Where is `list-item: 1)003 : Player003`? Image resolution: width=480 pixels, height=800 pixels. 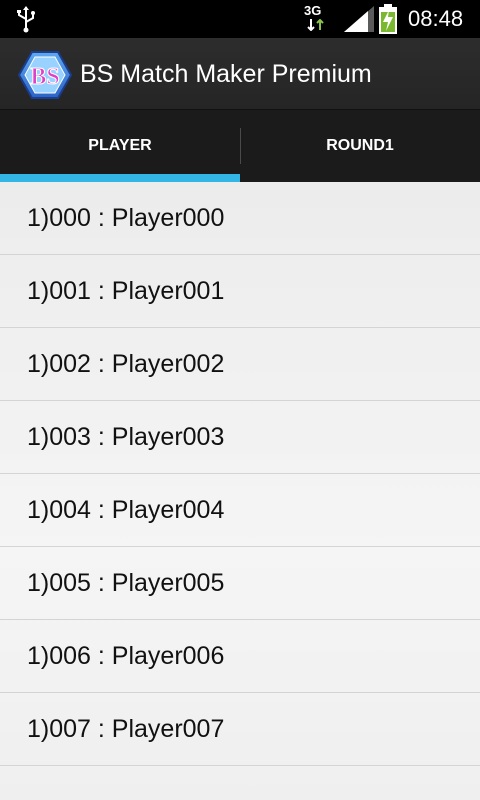 list-item: 1)003 : Player003 is located at coordinates (240, 437).